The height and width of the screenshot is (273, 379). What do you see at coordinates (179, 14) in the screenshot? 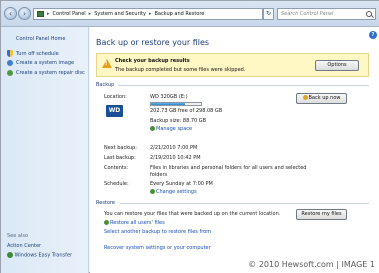
I see `breadcrumb-backup-restore: Backup and Restore` at bounding box center [179, 14].